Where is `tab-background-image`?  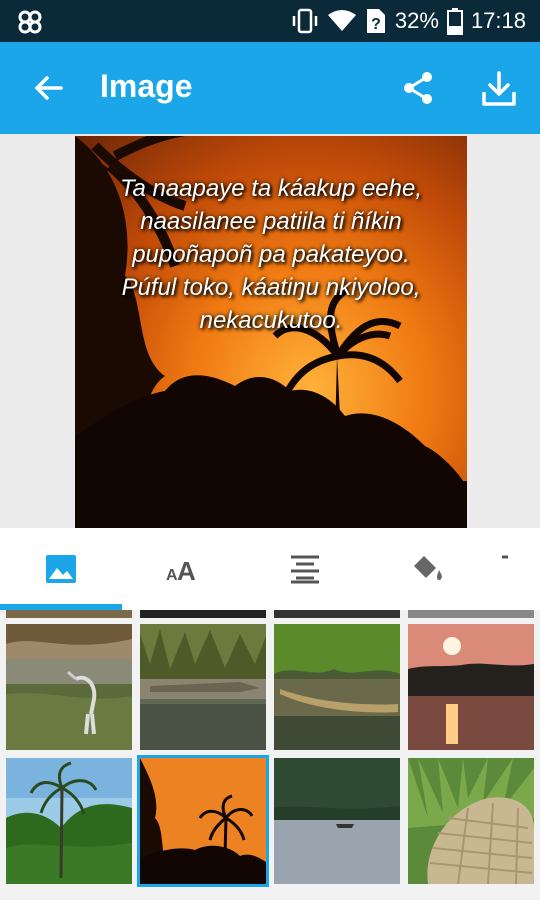
tab-background-image is located at coordinates (61, 569).